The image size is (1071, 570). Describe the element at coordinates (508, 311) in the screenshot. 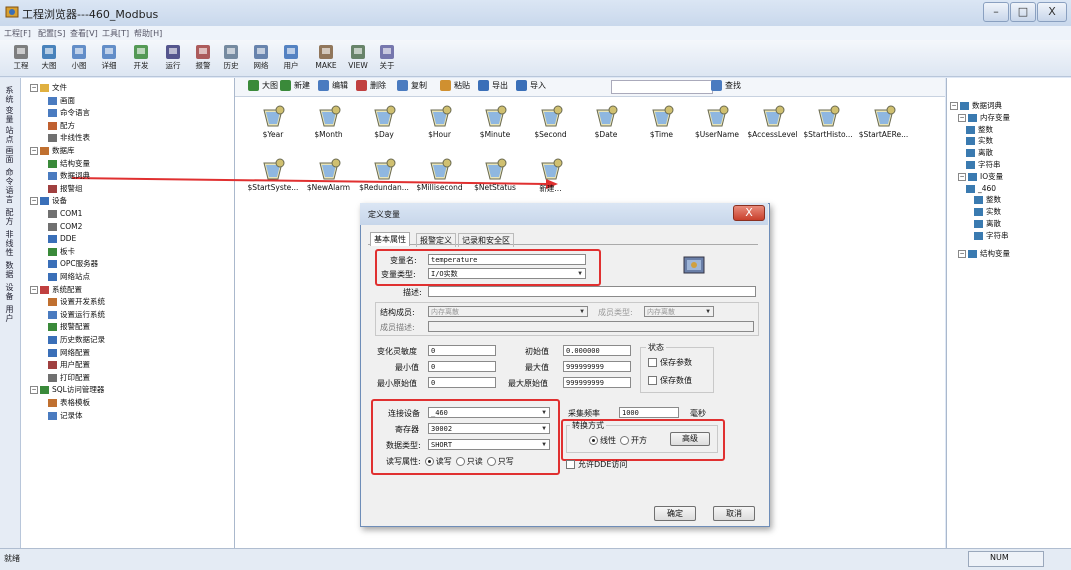

I see `struct-member-select: 内存离散 ▼` at that location.